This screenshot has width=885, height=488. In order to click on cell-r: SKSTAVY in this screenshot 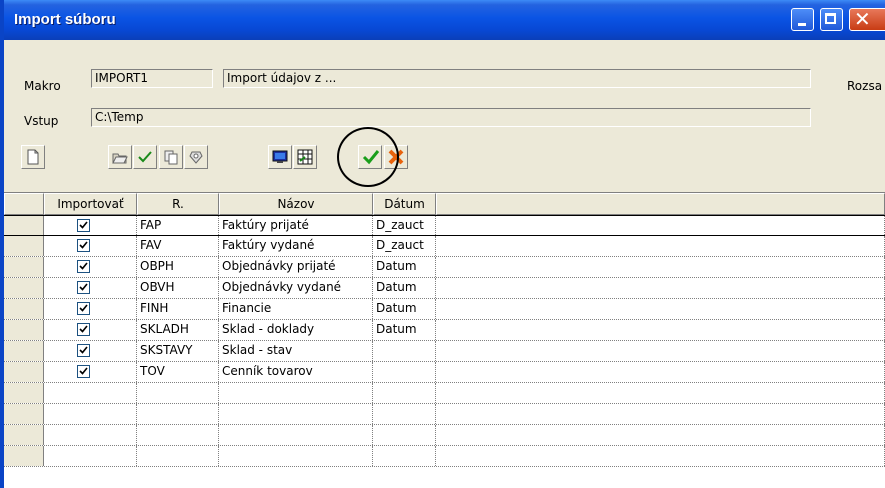, I will do `click(178, 351)`.